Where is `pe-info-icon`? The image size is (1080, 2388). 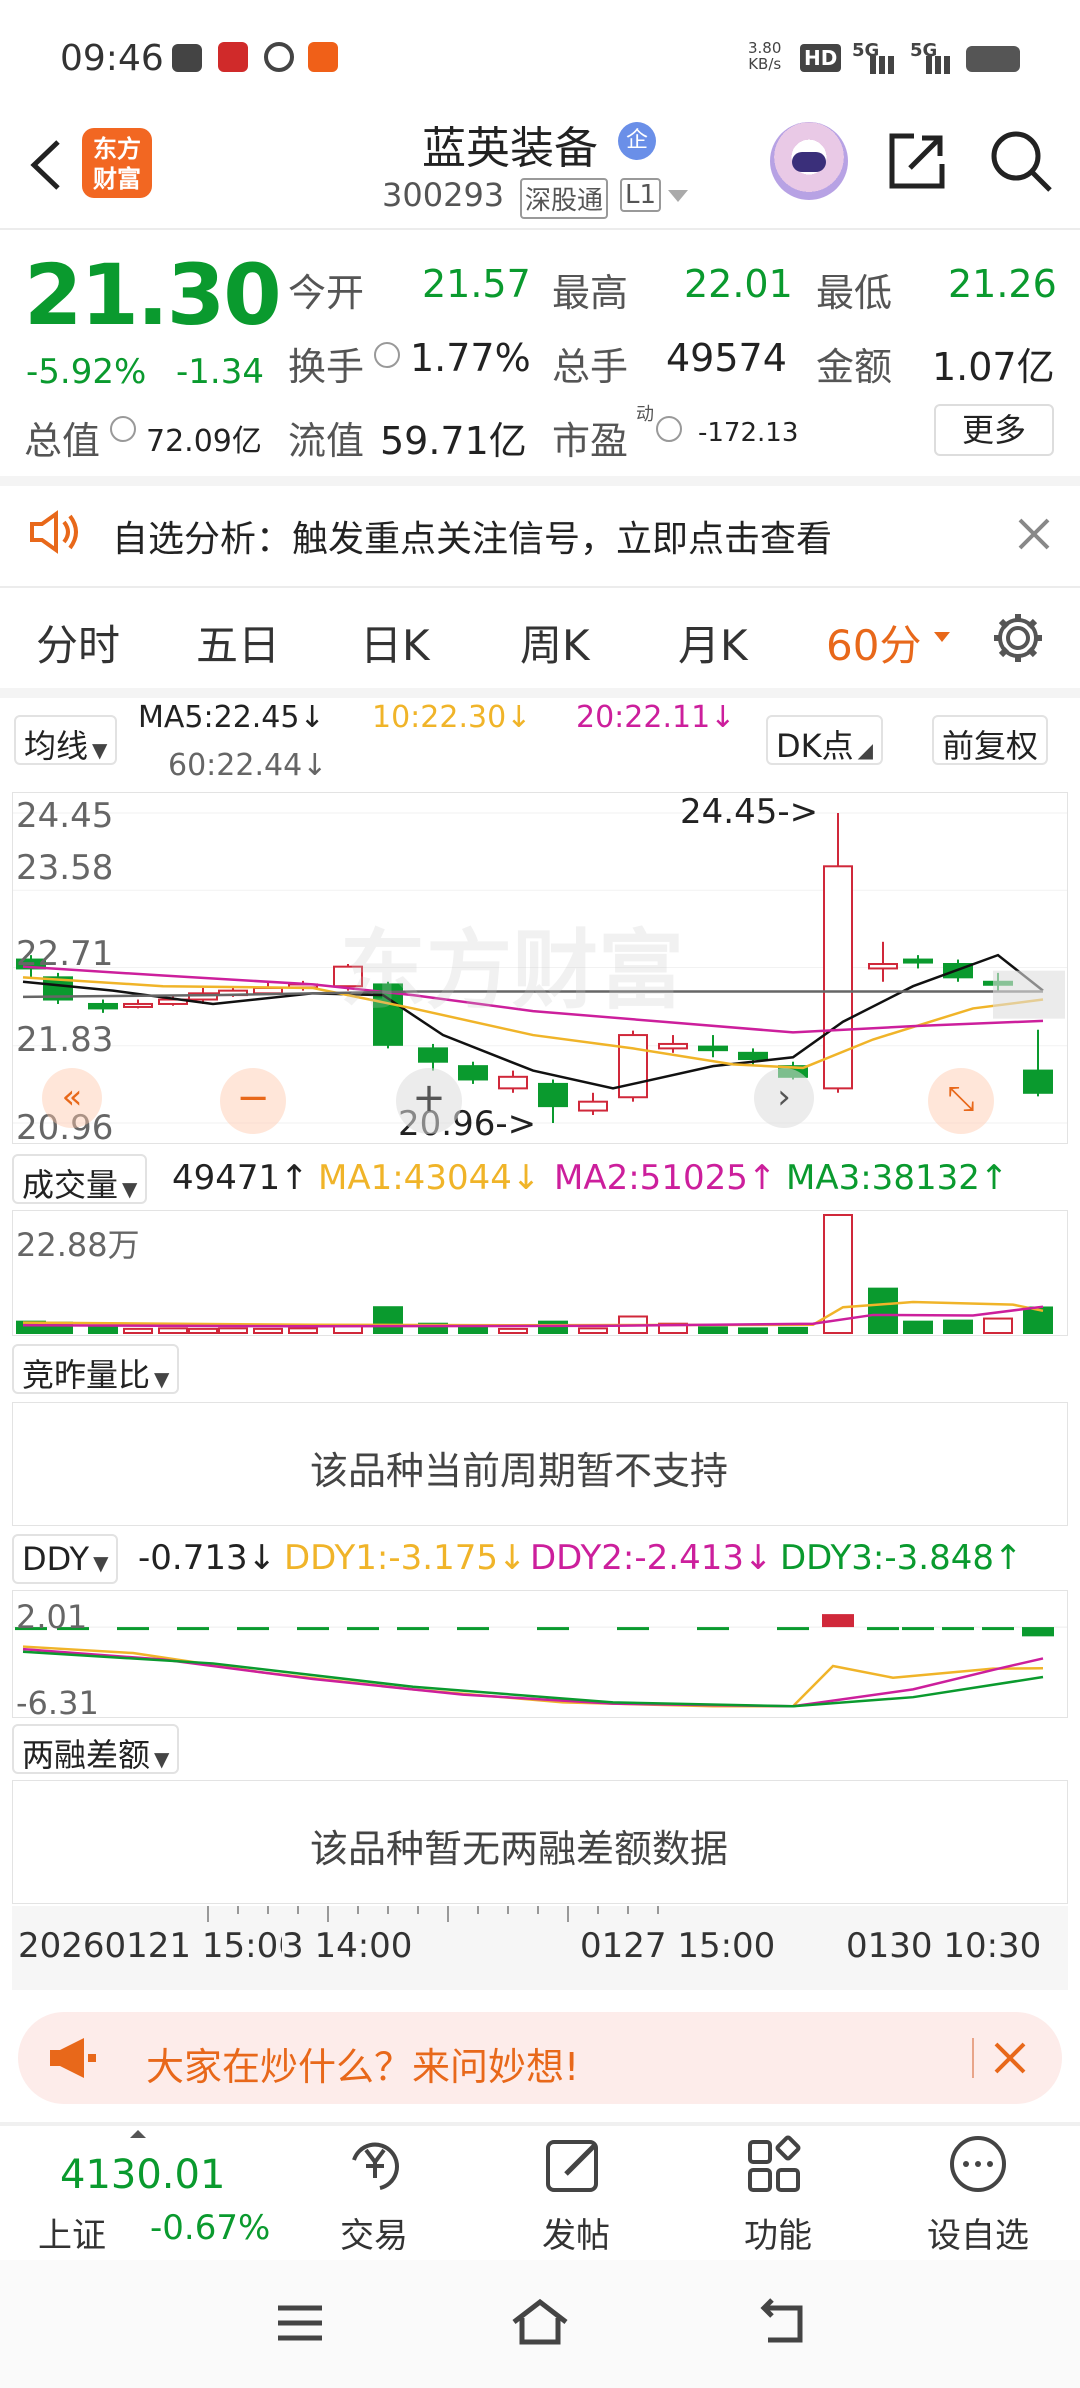 pe-info-icon is located at coordinates (669, 429).